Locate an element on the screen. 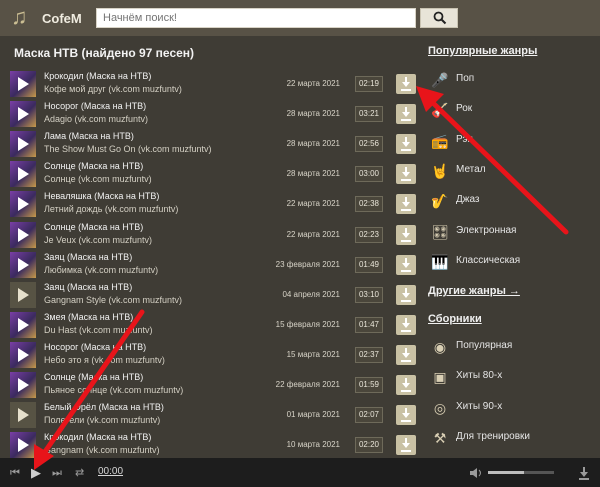 This screenshot has height=487, width=600. genre-item: 🎷 Джаз is located at coordinates (513, 201).